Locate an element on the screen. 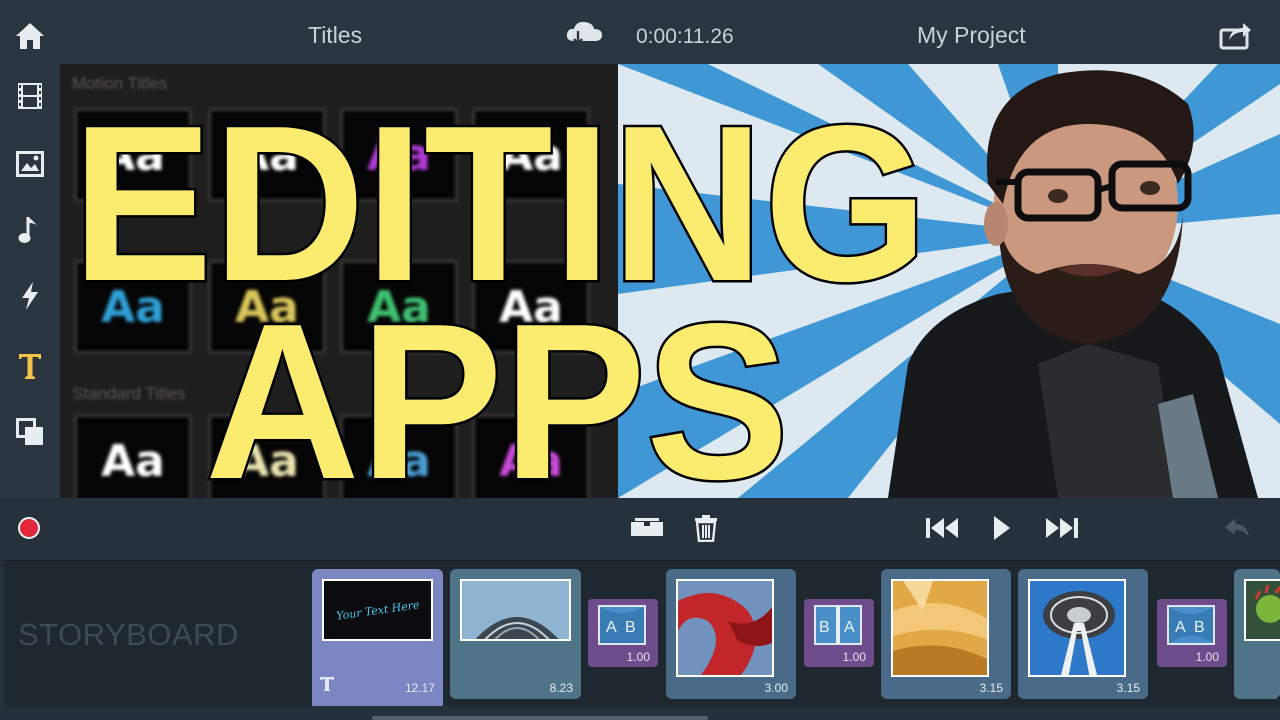  storyboard-scrollbar is located at coordinates (540, 718).